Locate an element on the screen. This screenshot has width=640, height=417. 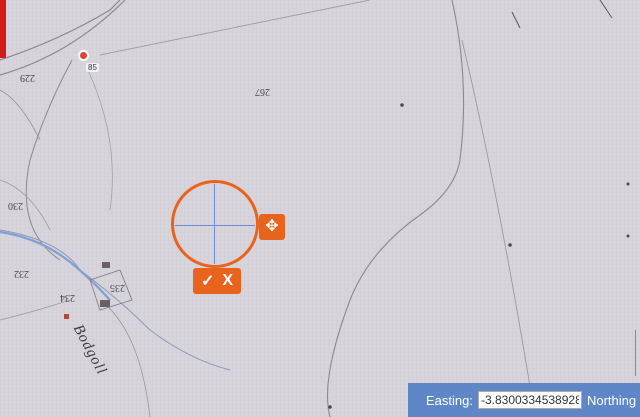
location-pin-icon is located at coordinates (83, 55).